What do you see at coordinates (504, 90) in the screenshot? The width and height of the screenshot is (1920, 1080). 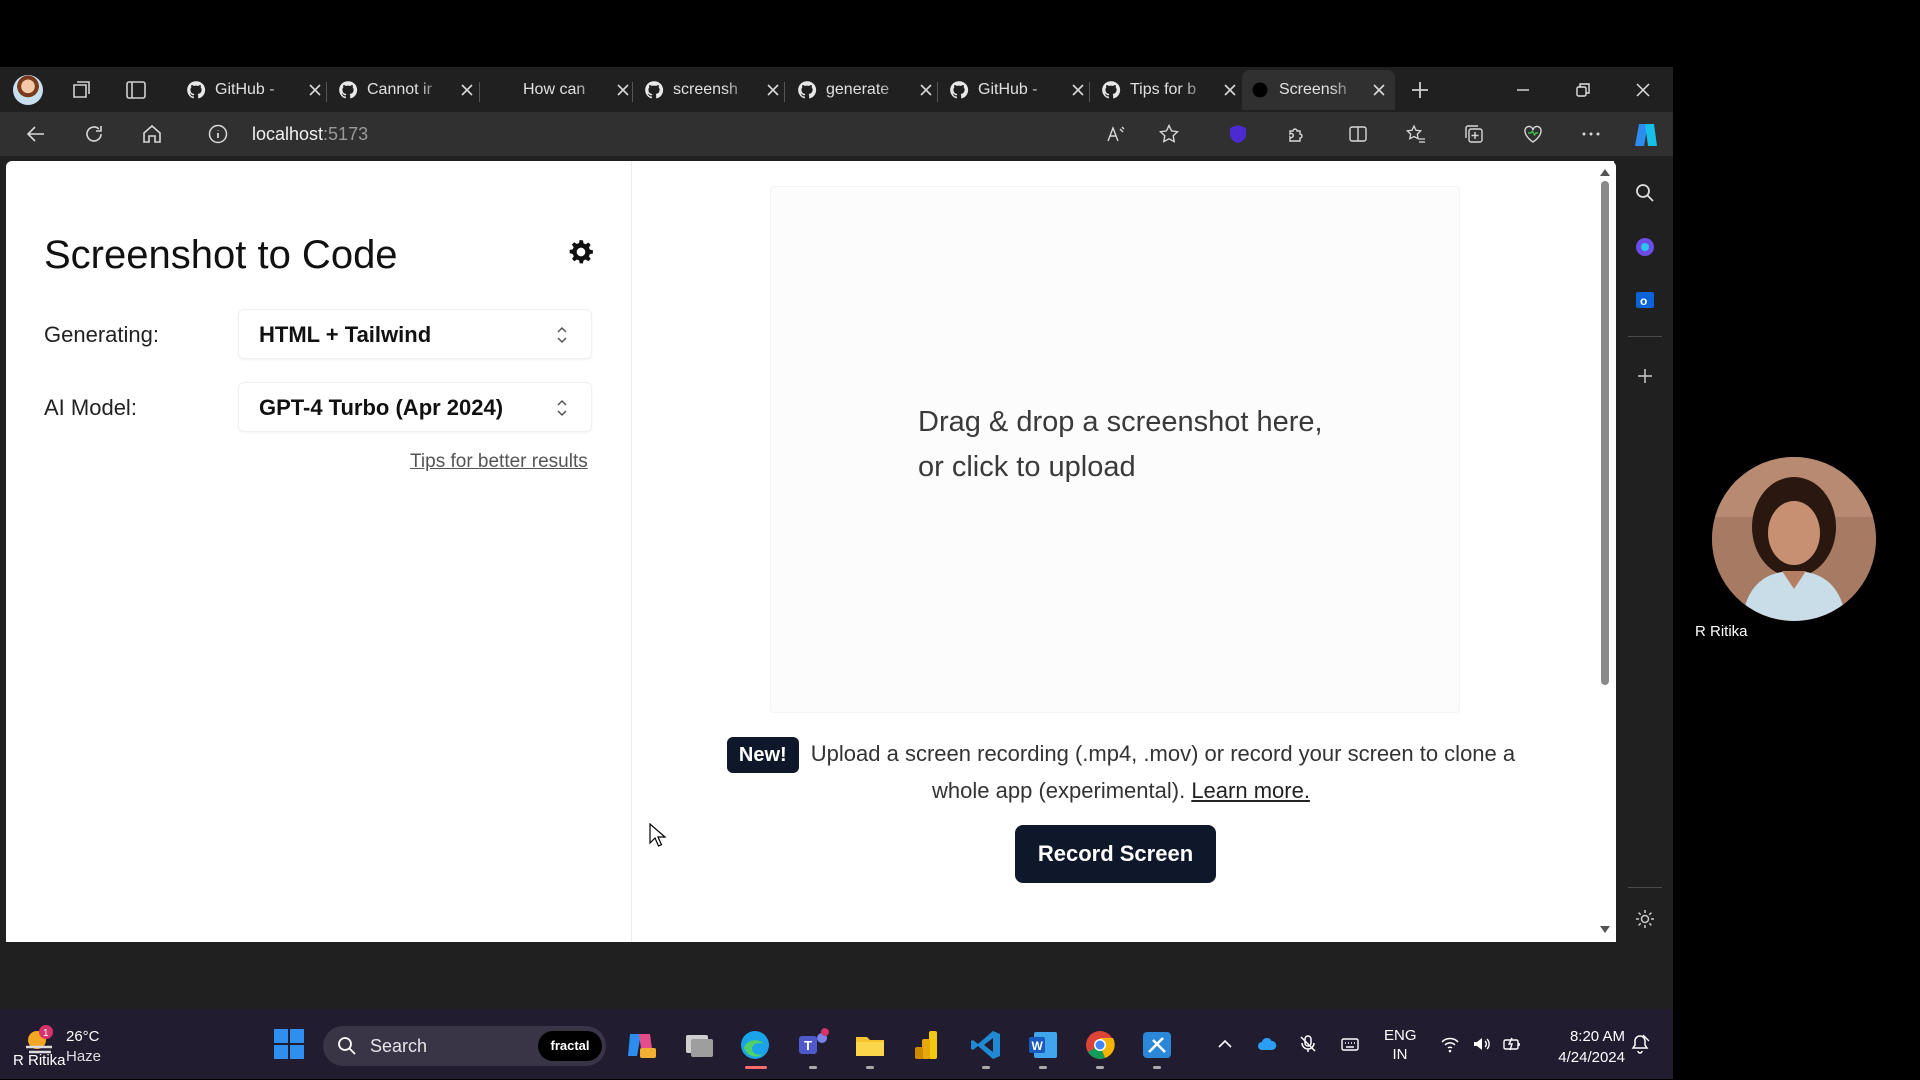 I see `blank-favicon-icon` at bounding box center [504, 90].